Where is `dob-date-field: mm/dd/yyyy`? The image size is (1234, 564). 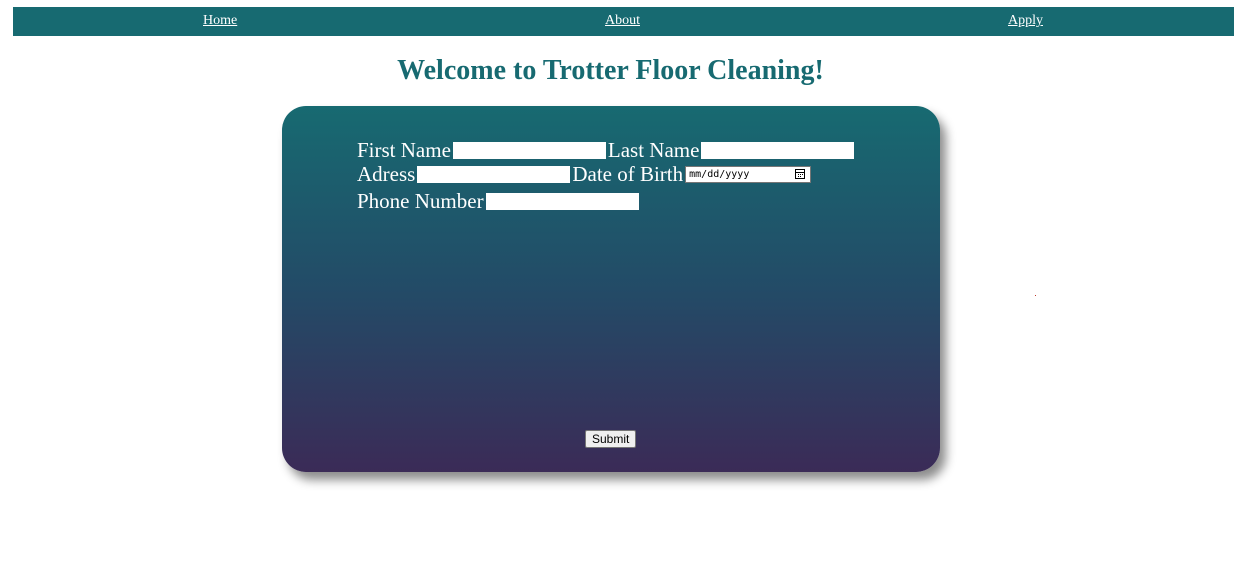 dob-date-field: mm/dd/yyyy is located at coordinates (748, 174).